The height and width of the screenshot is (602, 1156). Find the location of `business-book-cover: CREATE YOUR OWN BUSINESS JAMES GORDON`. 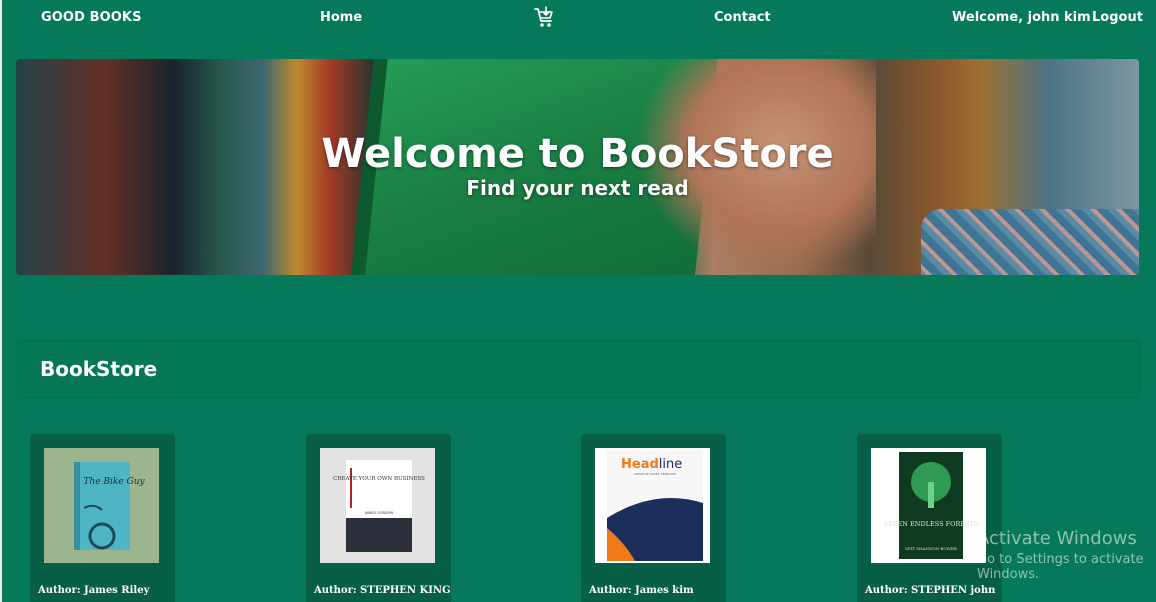

business-book-cover: CREATE YOUR OWN BUSINESS JAMES GORDON is located at coordinates (377, 505).